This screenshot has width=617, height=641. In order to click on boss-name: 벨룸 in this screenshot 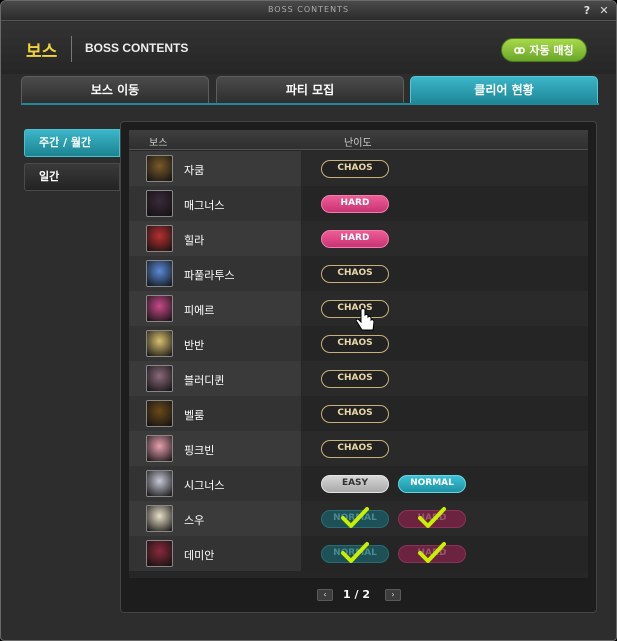, I will do `click(194, 415)`.